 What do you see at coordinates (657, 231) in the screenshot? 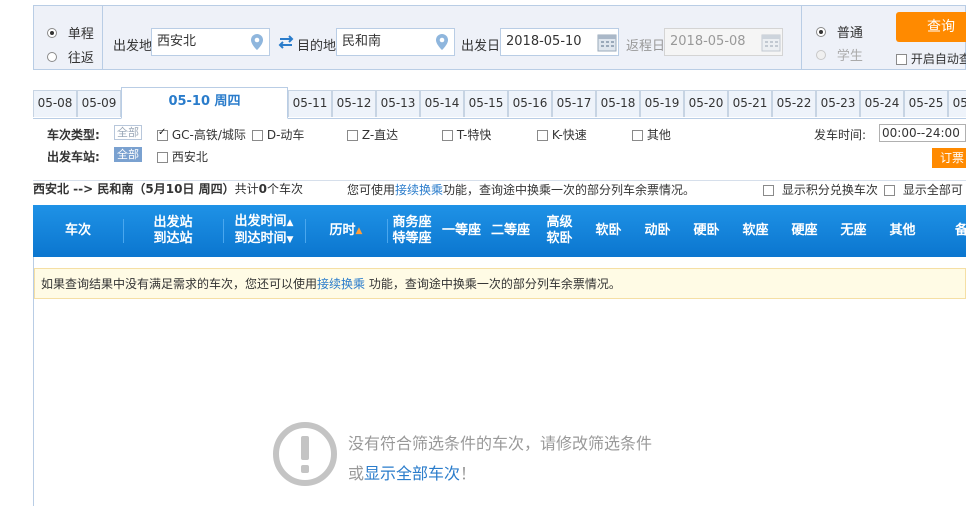
I see `col-motor-sleeper: 动卧` at bounding box center [657, 231].